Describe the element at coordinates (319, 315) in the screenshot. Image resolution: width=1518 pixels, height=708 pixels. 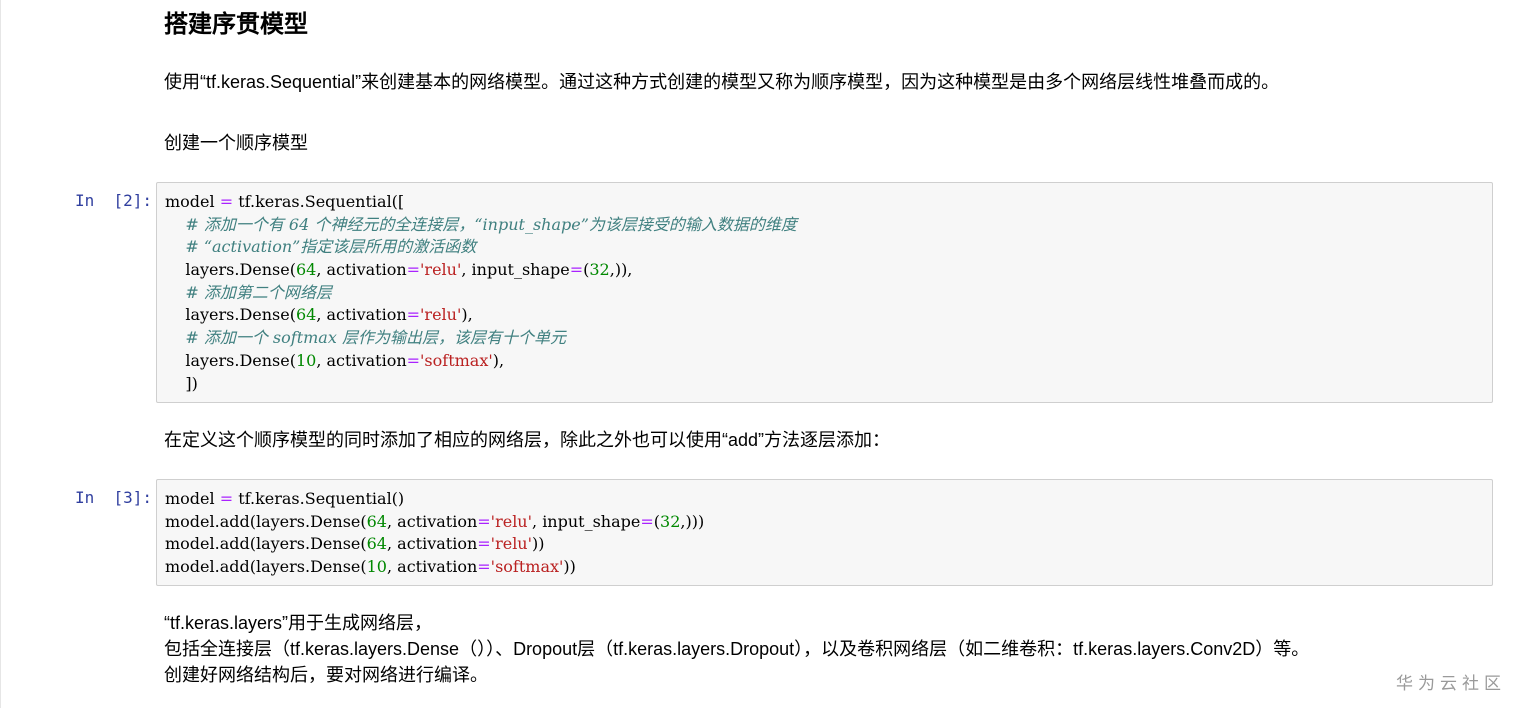
I see `code-line: layers.Dense(64, activation='relu'),` at that location.